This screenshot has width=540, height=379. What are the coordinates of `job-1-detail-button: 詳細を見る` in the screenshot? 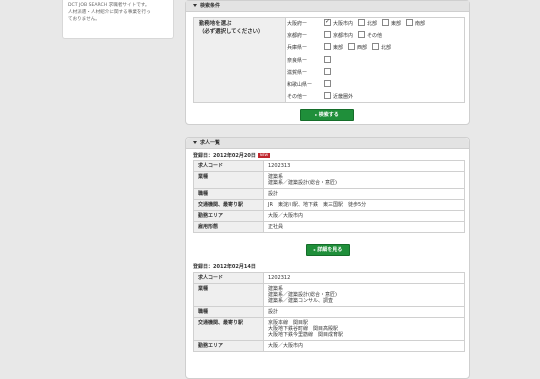 It's located at (328, 250).